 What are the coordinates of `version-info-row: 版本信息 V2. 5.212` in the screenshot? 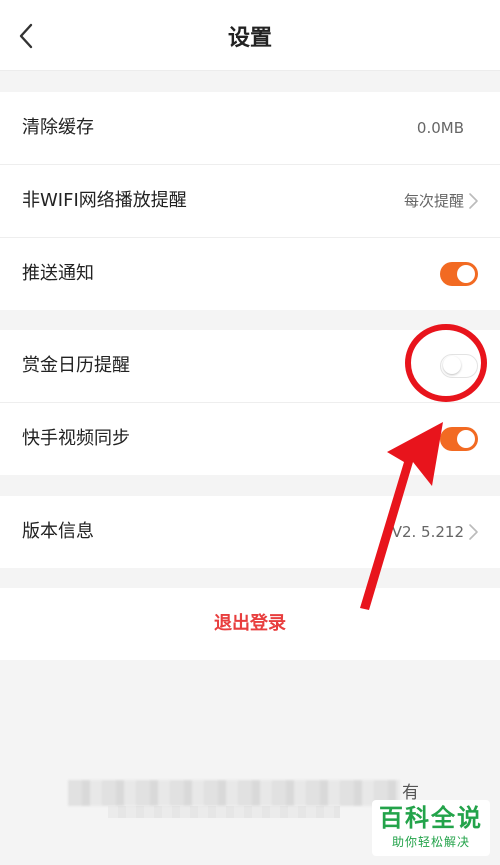 It's located at (250, 532).